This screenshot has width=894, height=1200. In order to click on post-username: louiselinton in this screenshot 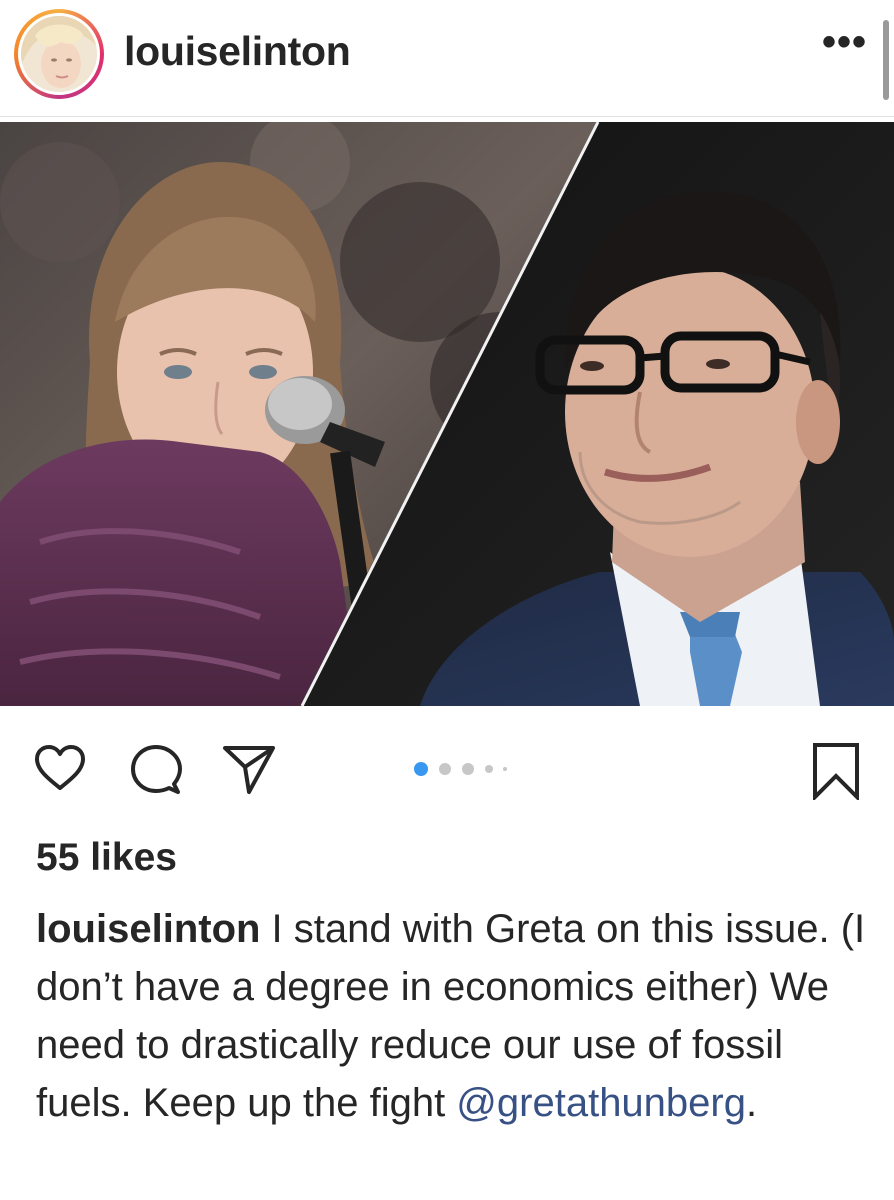, I will do `click(237, 51)`.